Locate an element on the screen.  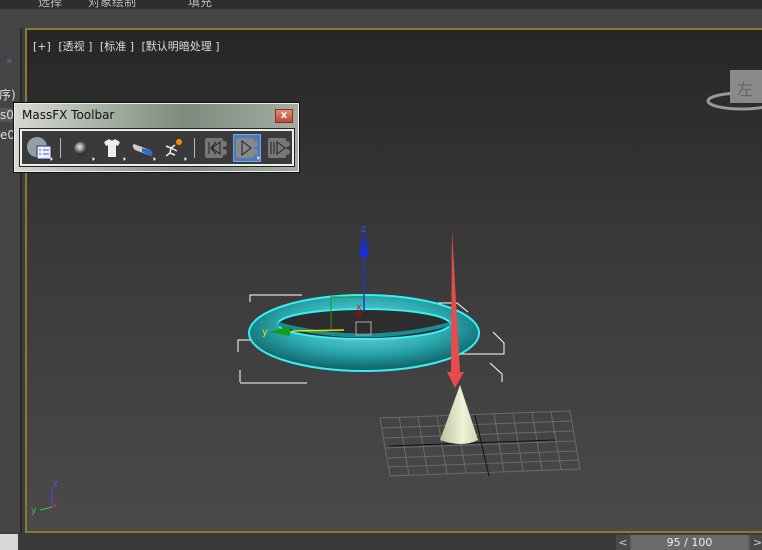
world-parameters-button is located at coordinates (39, 148).